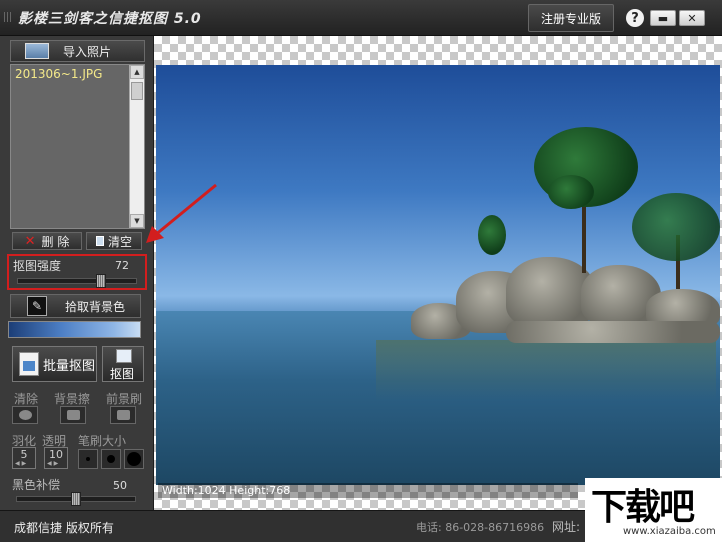 Image resolution: width=722 pixels, height=542 pixels. What do you see at coordinates (663, 18) in the screenshot?
I see `minimize-button: ▬` at bounding box center [663, 18].